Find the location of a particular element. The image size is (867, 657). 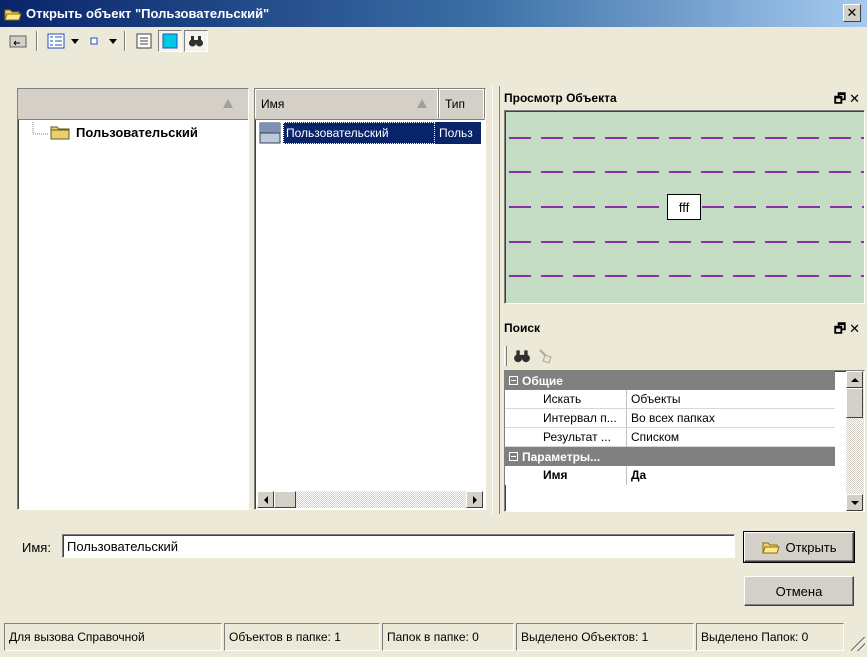

object-icon is located at coordinates (270, 133).